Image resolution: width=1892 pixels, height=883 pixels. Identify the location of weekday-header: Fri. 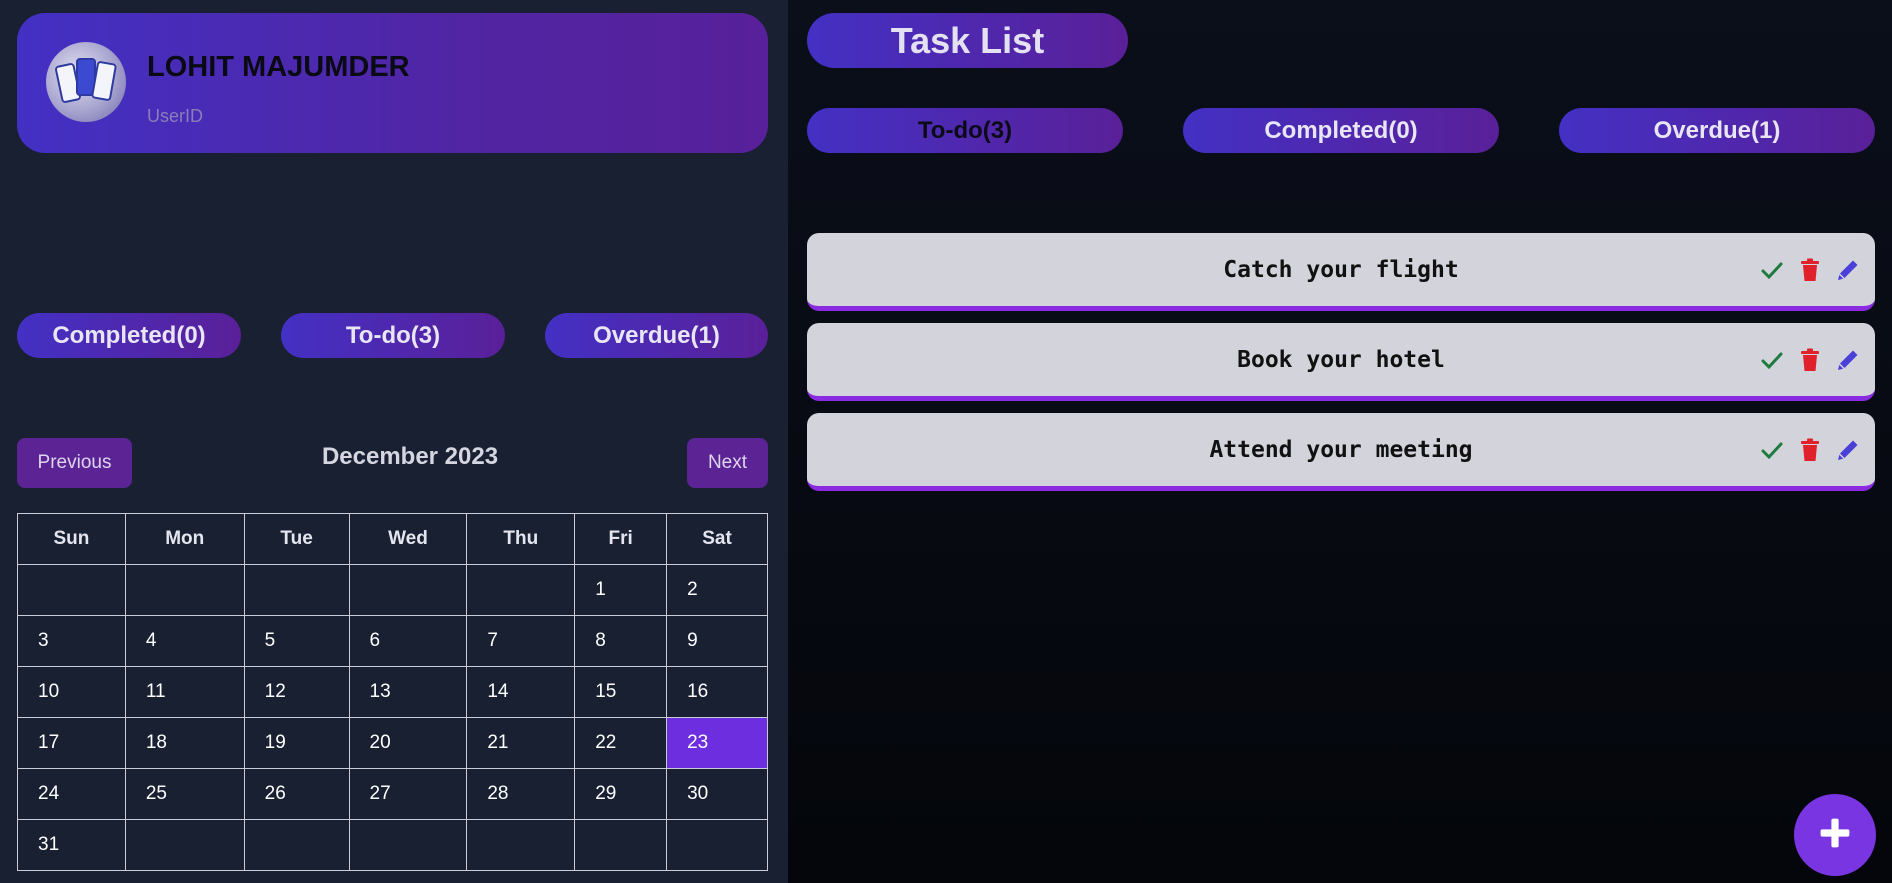
(621, 539).